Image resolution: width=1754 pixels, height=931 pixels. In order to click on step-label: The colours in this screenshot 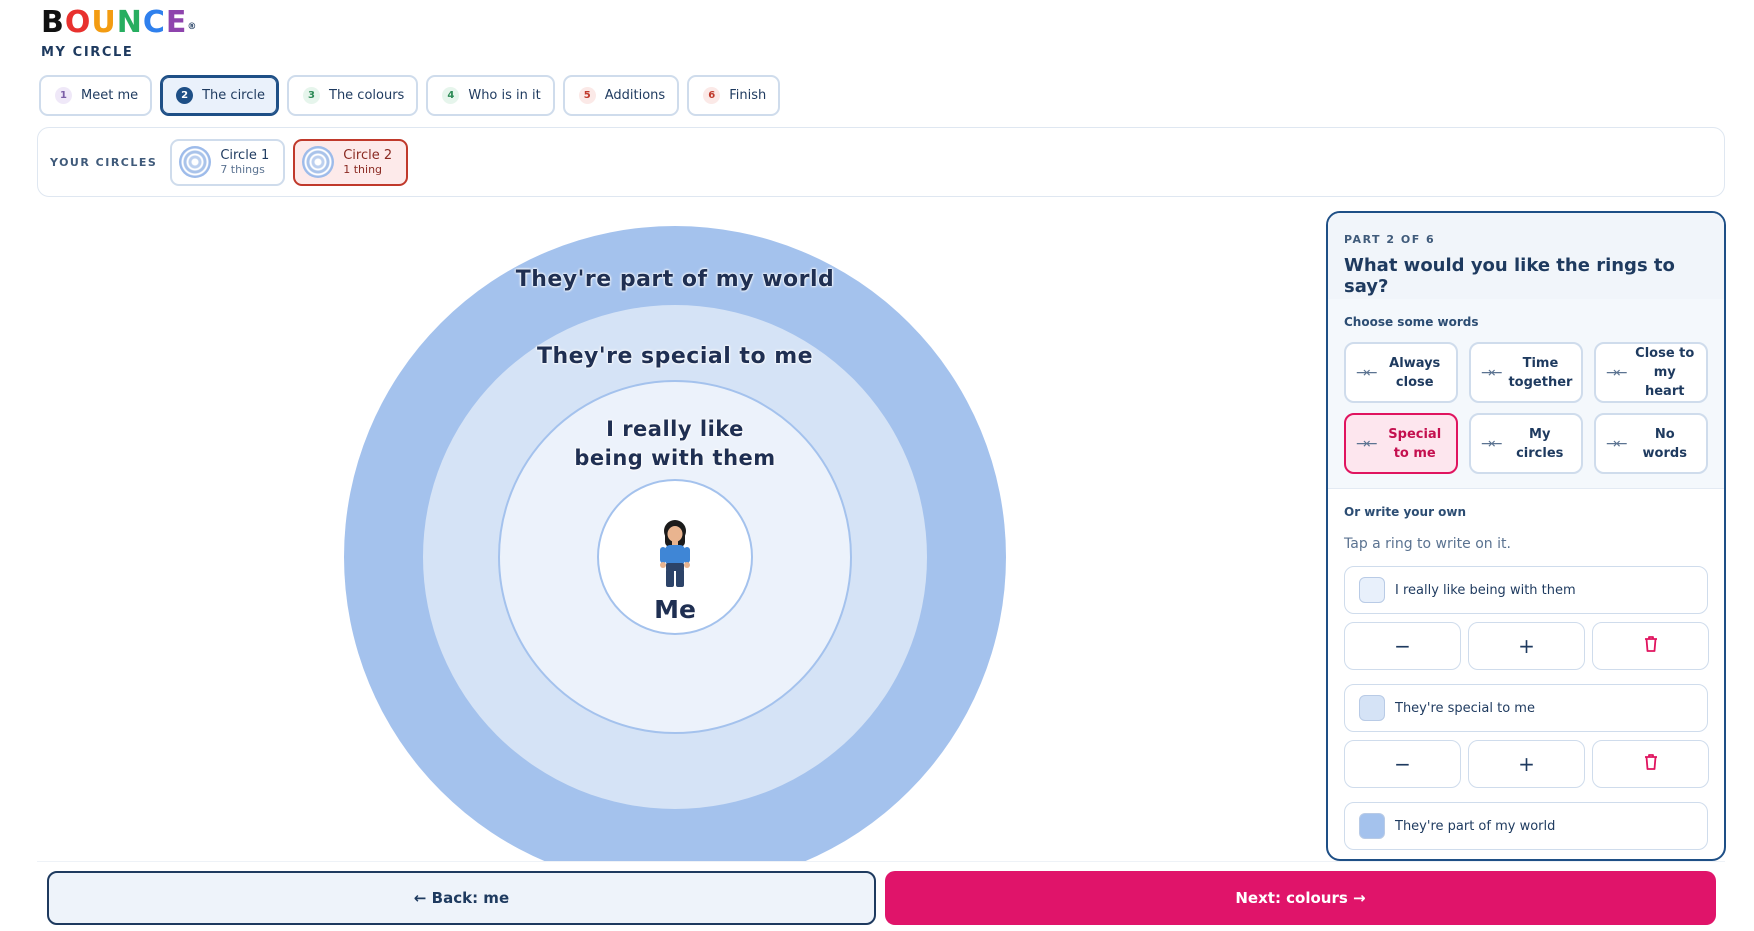, I will do `click(367, 95)`.